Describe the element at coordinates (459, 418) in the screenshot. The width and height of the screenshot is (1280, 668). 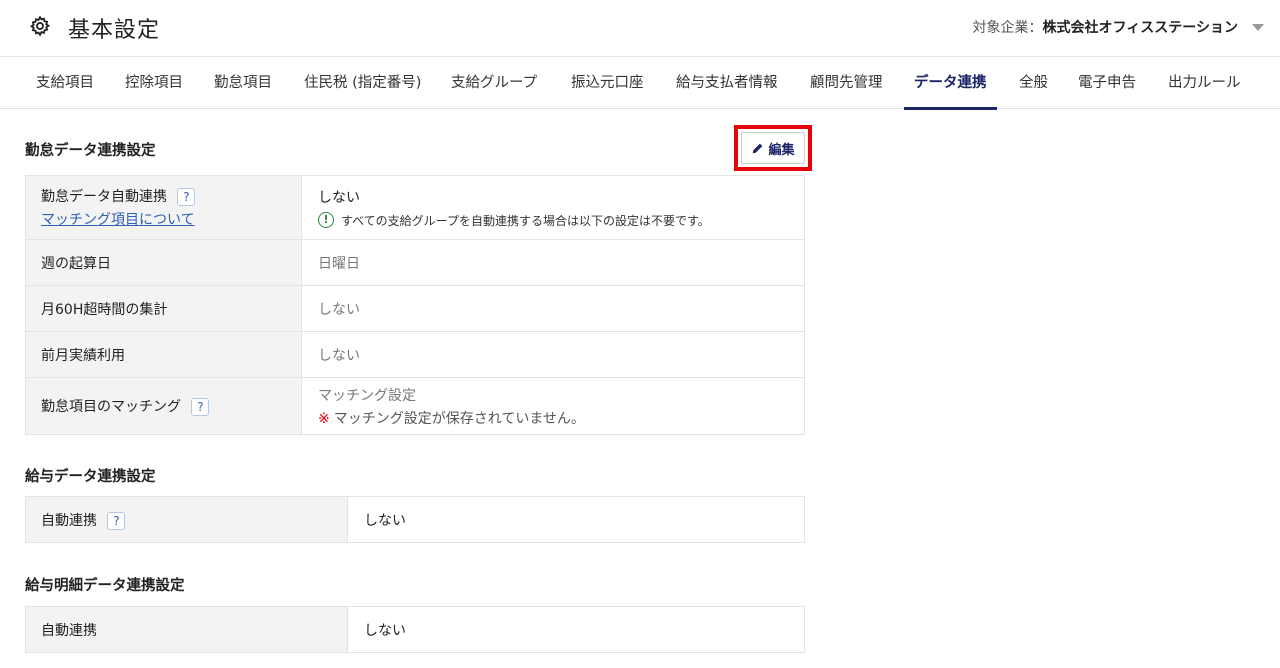
I see `matching-warning: マッチング設定が保存されていません。` at that location.